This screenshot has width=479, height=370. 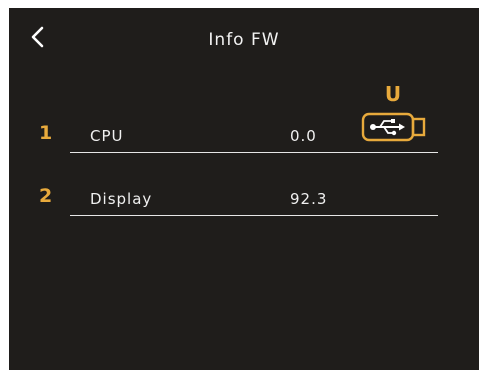 I want to click on info-row-cpu: 1 CPU 0.0, so click(x=244, y=142).